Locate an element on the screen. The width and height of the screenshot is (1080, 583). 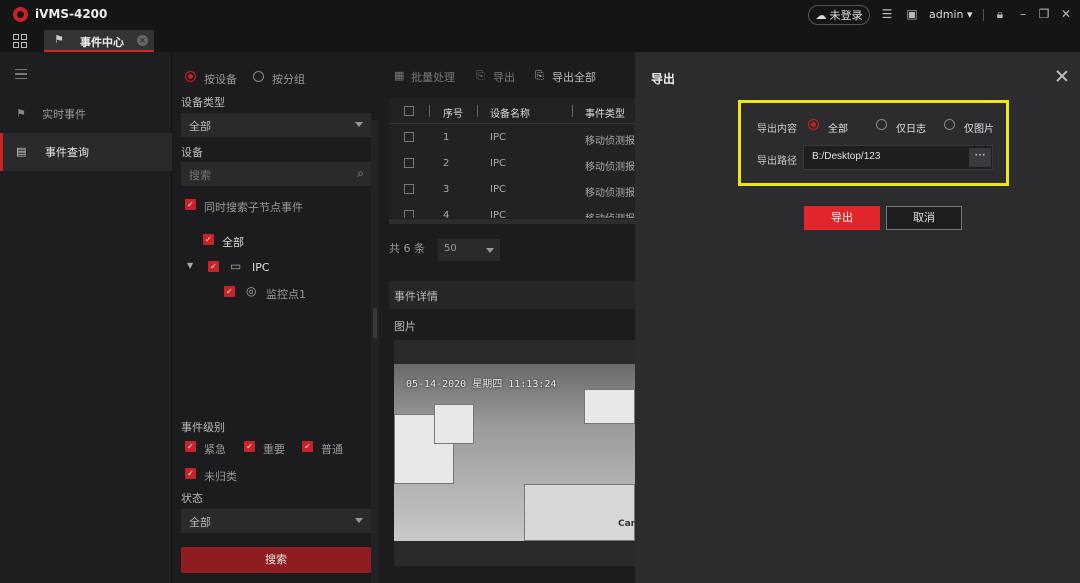
tree-root-checkbox: ✓ is located at coordinates (208, 239).